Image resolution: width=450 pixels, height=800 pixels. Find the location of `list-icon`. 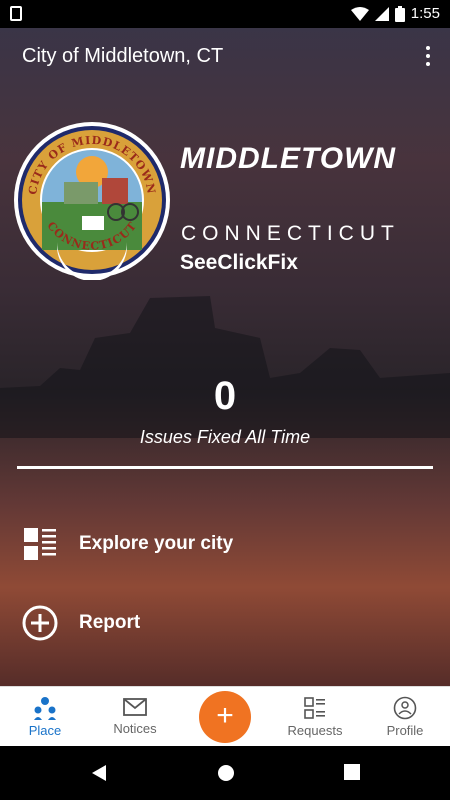

list-icon is located at coordinates (40, 544).